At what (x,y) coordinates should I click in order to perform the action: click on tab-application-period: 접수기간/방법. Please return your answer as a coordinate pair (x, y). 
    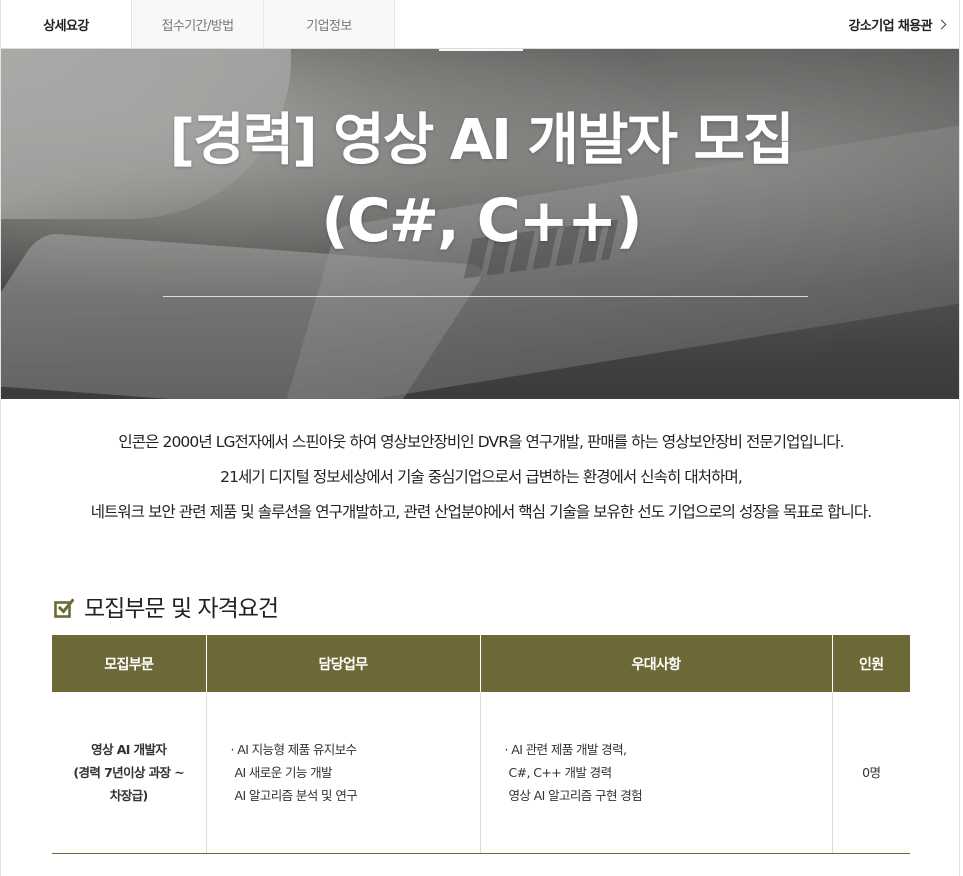
    Looking at the image, I should click on (198, 24).